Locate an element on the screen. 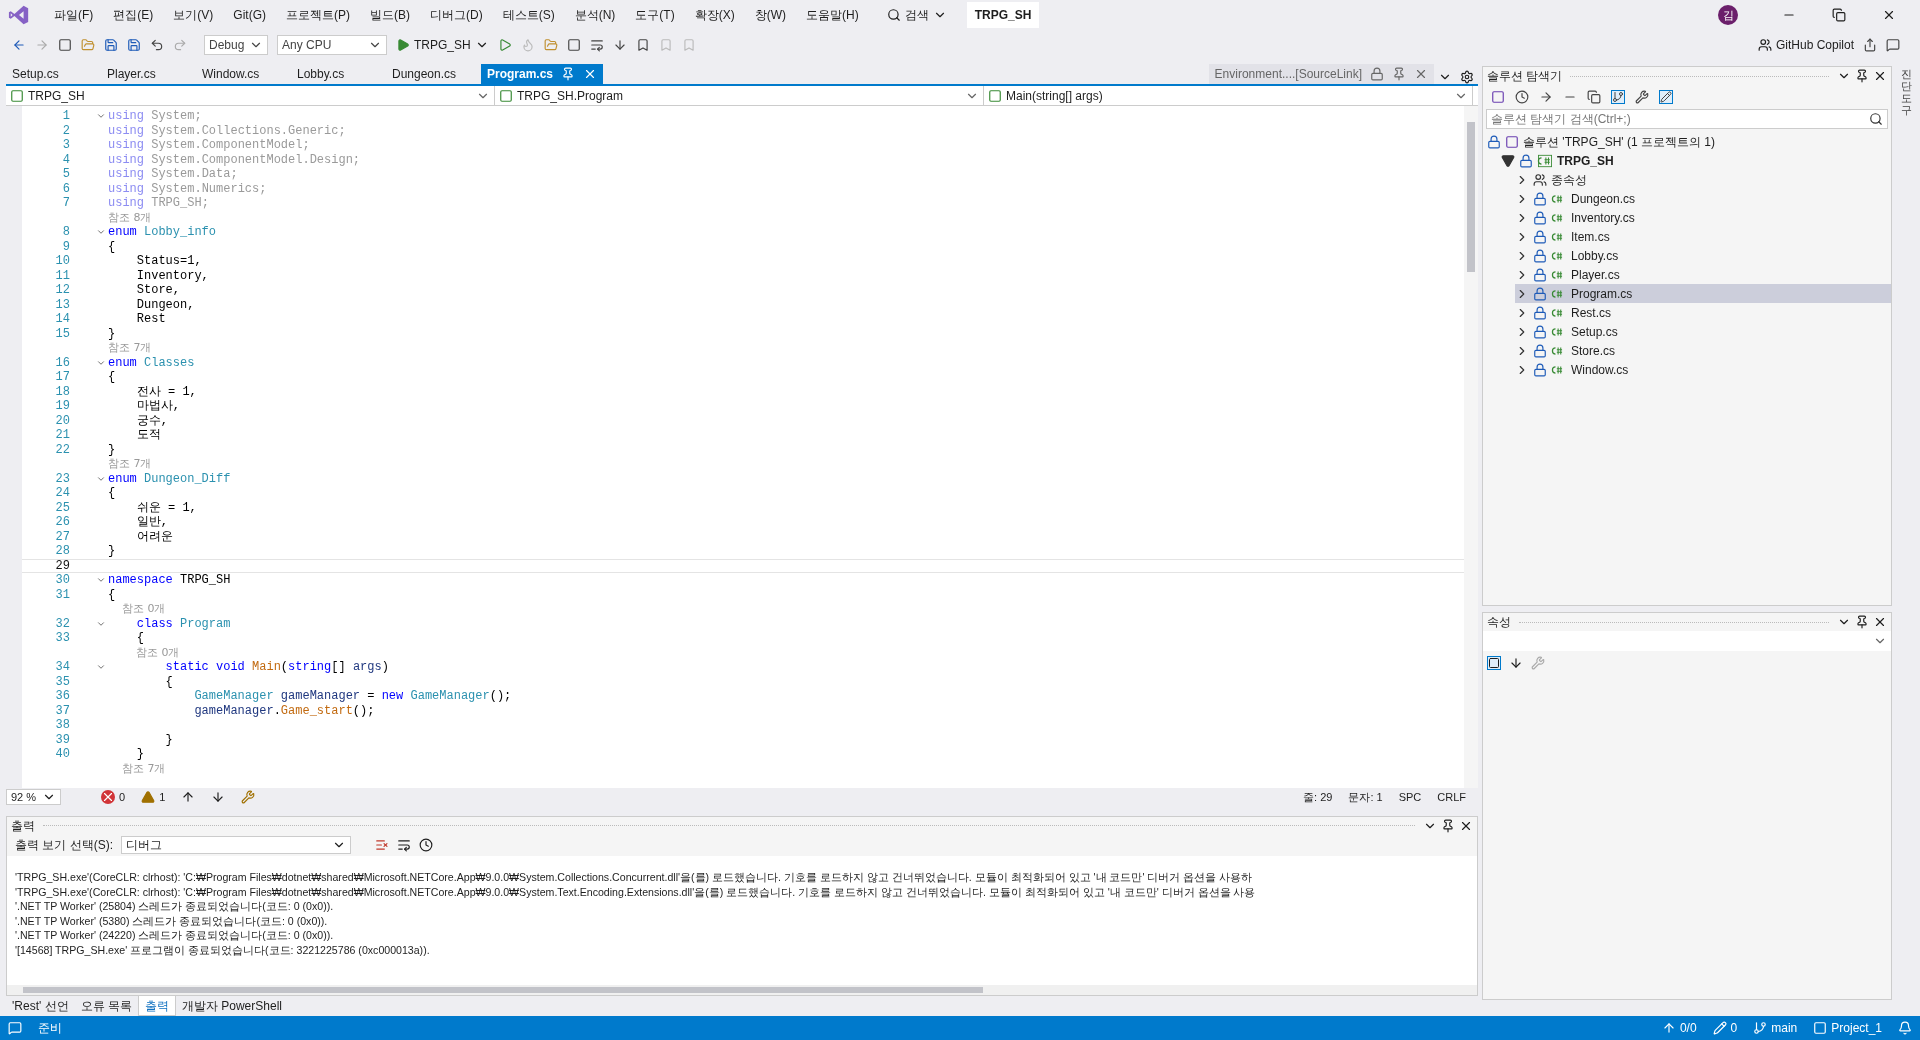 The image size is (1920, 1040). collapse-icon is located at coordinates (1508, 160).